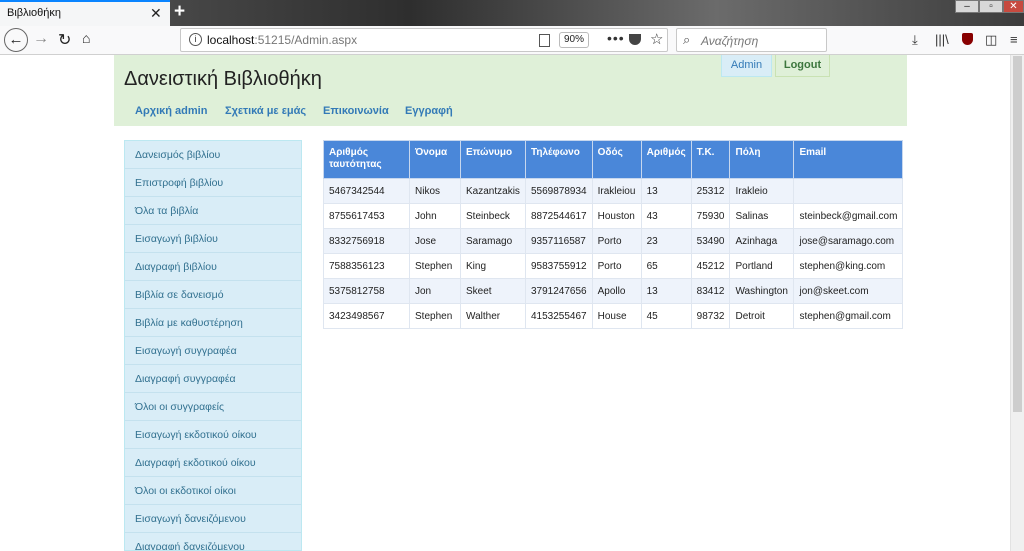 The height and width of the screenshot is (551, 1024). What do you see at coordinates (493, 159) in the screenshot?
I see `column-header-last-name: Επώνυμο` at bounding box center [493, 159].